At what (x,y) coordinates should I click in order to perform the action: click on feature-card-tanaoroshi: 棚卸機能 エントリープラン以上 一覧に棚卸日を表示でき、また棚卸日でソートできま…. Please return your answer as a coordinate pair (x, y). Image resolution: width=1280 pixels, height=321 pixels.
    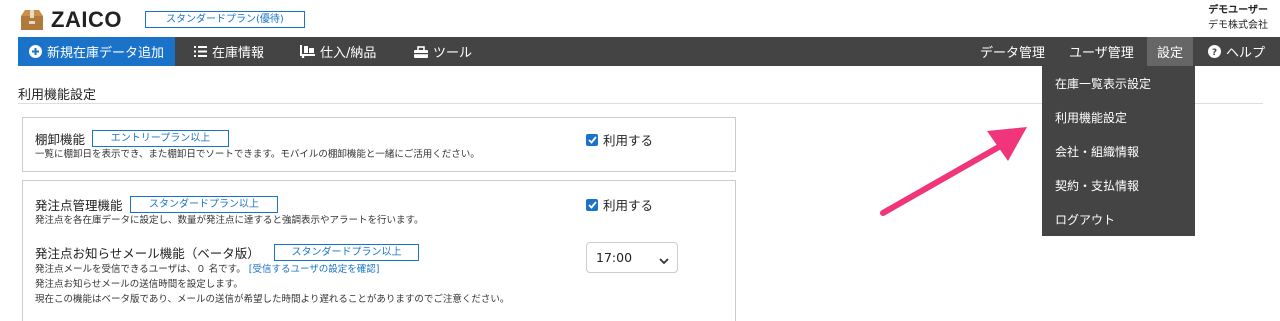
    Looking at the image, I should click on (379, 144).